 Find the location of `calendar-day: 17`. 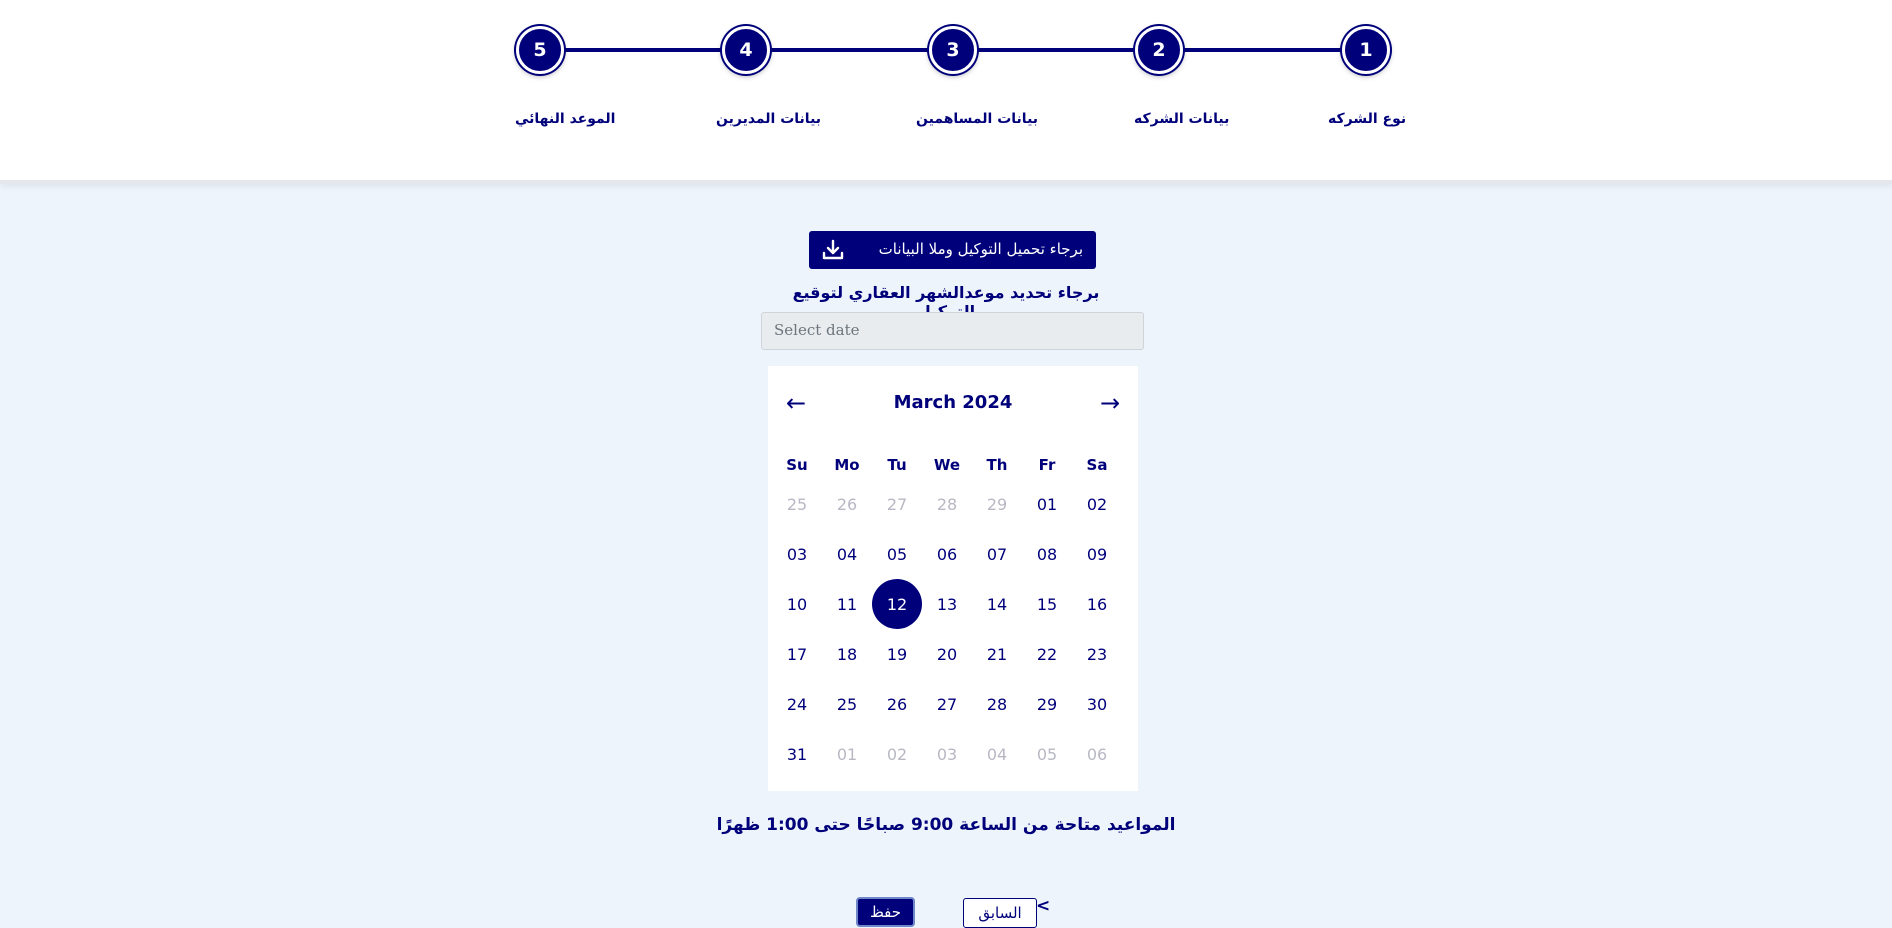

calendar-day: 17 is located at coordinates (797, 654).